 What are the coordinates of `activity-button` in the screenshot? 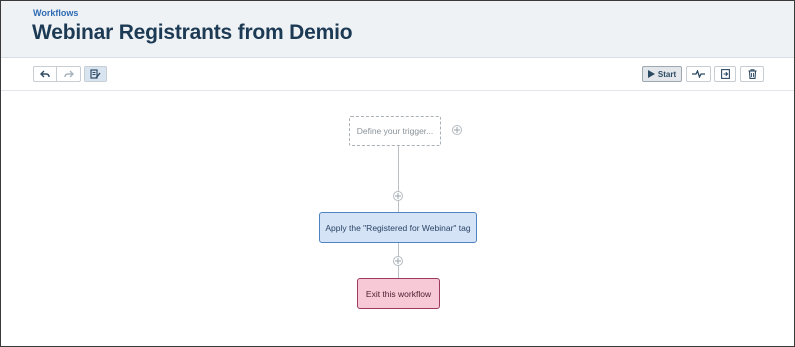 It's located at (698, 74).